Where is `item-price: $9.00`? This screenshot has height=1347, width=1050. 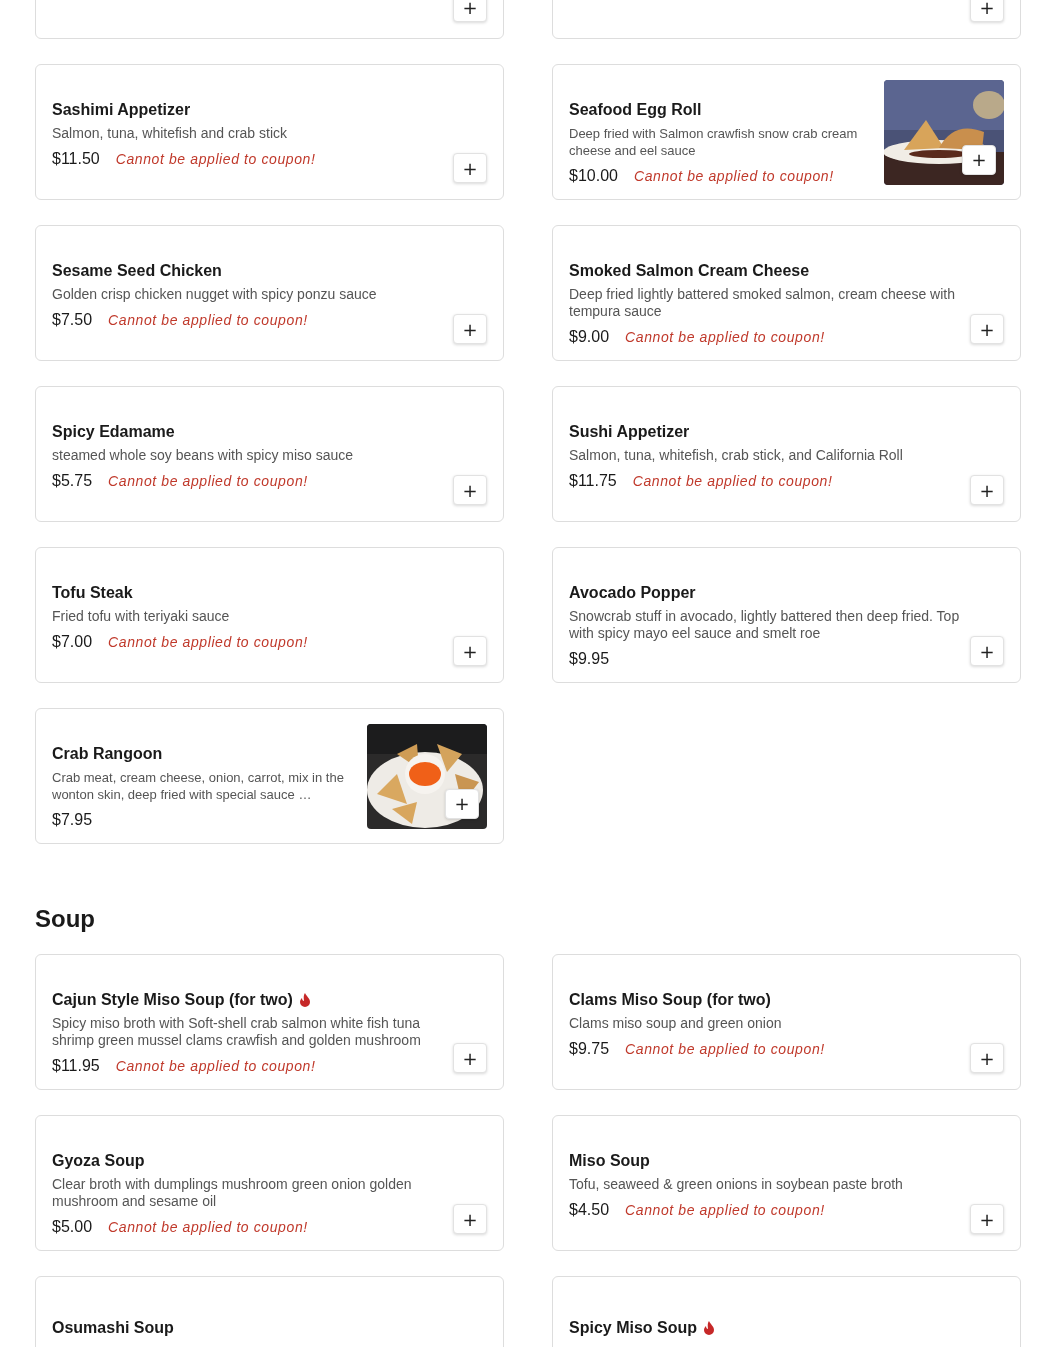
item-price: $9.00 is located at coordinates (589, 337).